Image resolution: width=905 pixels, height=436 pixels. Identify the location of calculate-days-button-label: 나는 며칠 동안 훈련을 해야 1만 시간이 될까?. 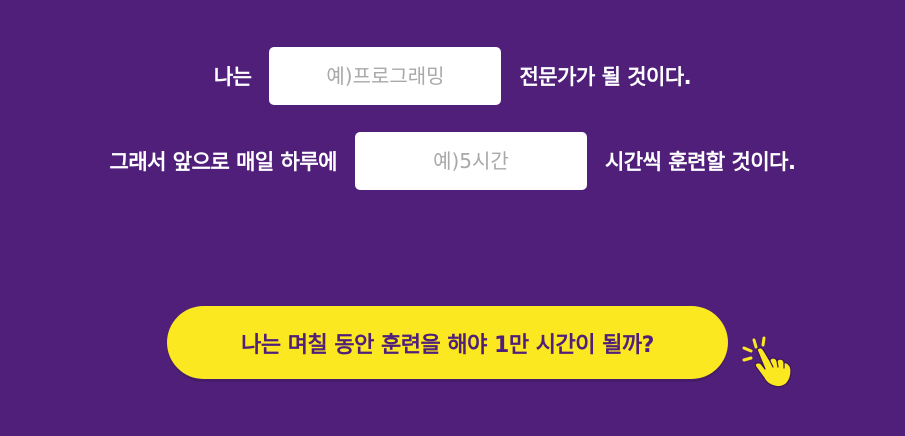
(447, 345).